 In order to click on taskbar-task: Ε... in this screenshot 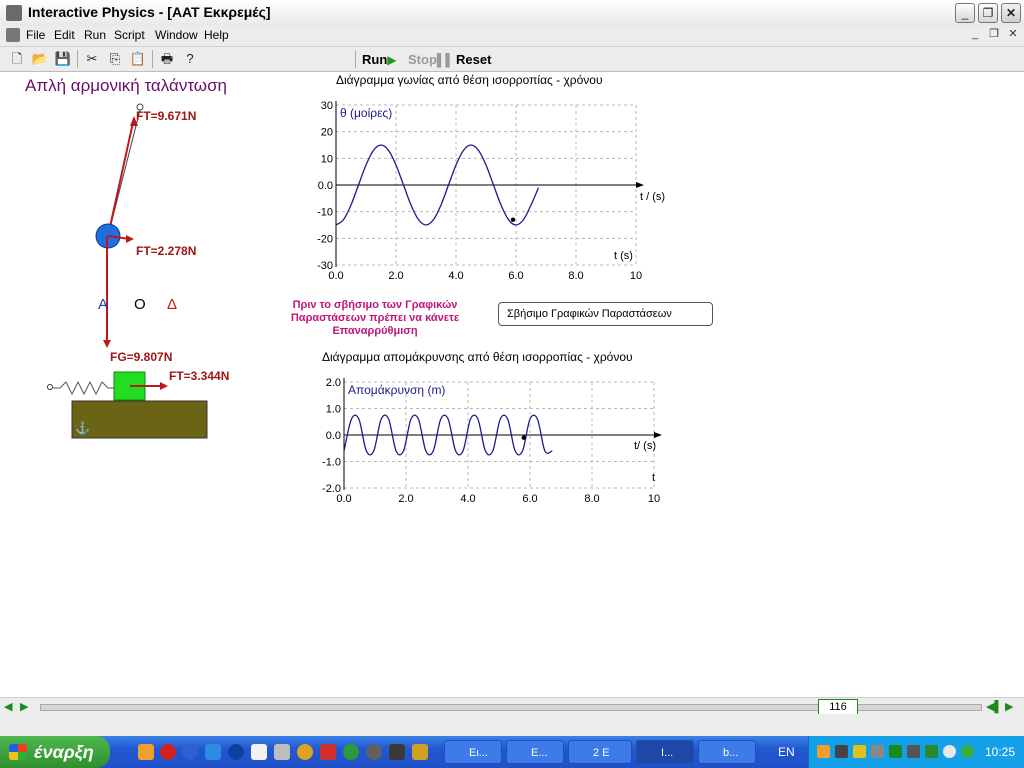, I will do `click(535, 752)`.